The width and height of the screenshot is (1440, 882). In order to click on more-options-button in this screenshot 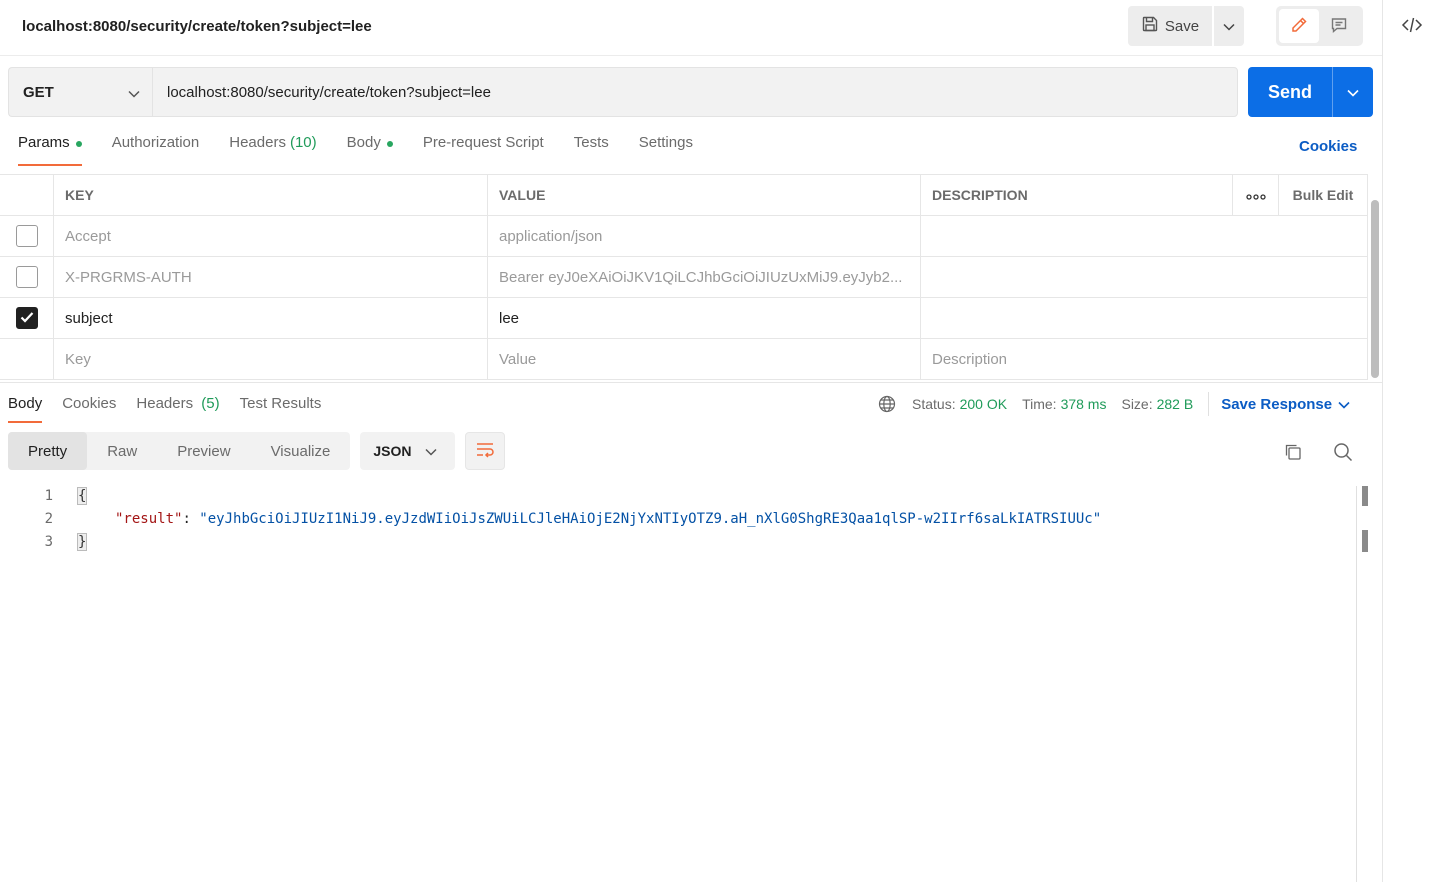, I will do `click(1256, 195)`.